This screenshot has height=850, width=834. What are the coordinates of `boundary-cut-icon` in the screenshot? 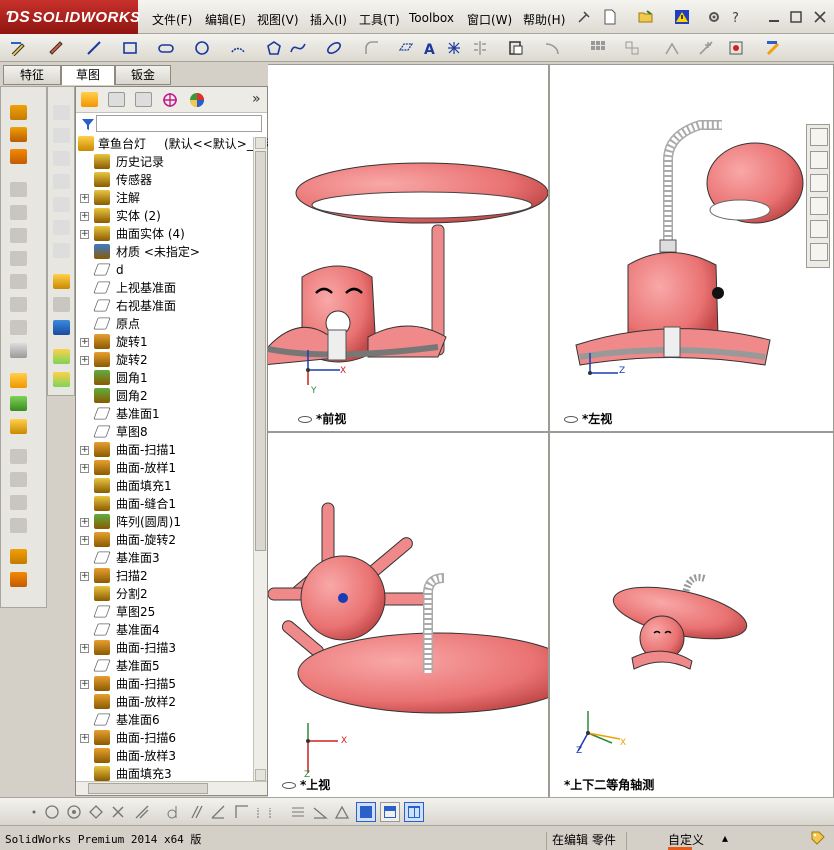 It's located at (18, 327).